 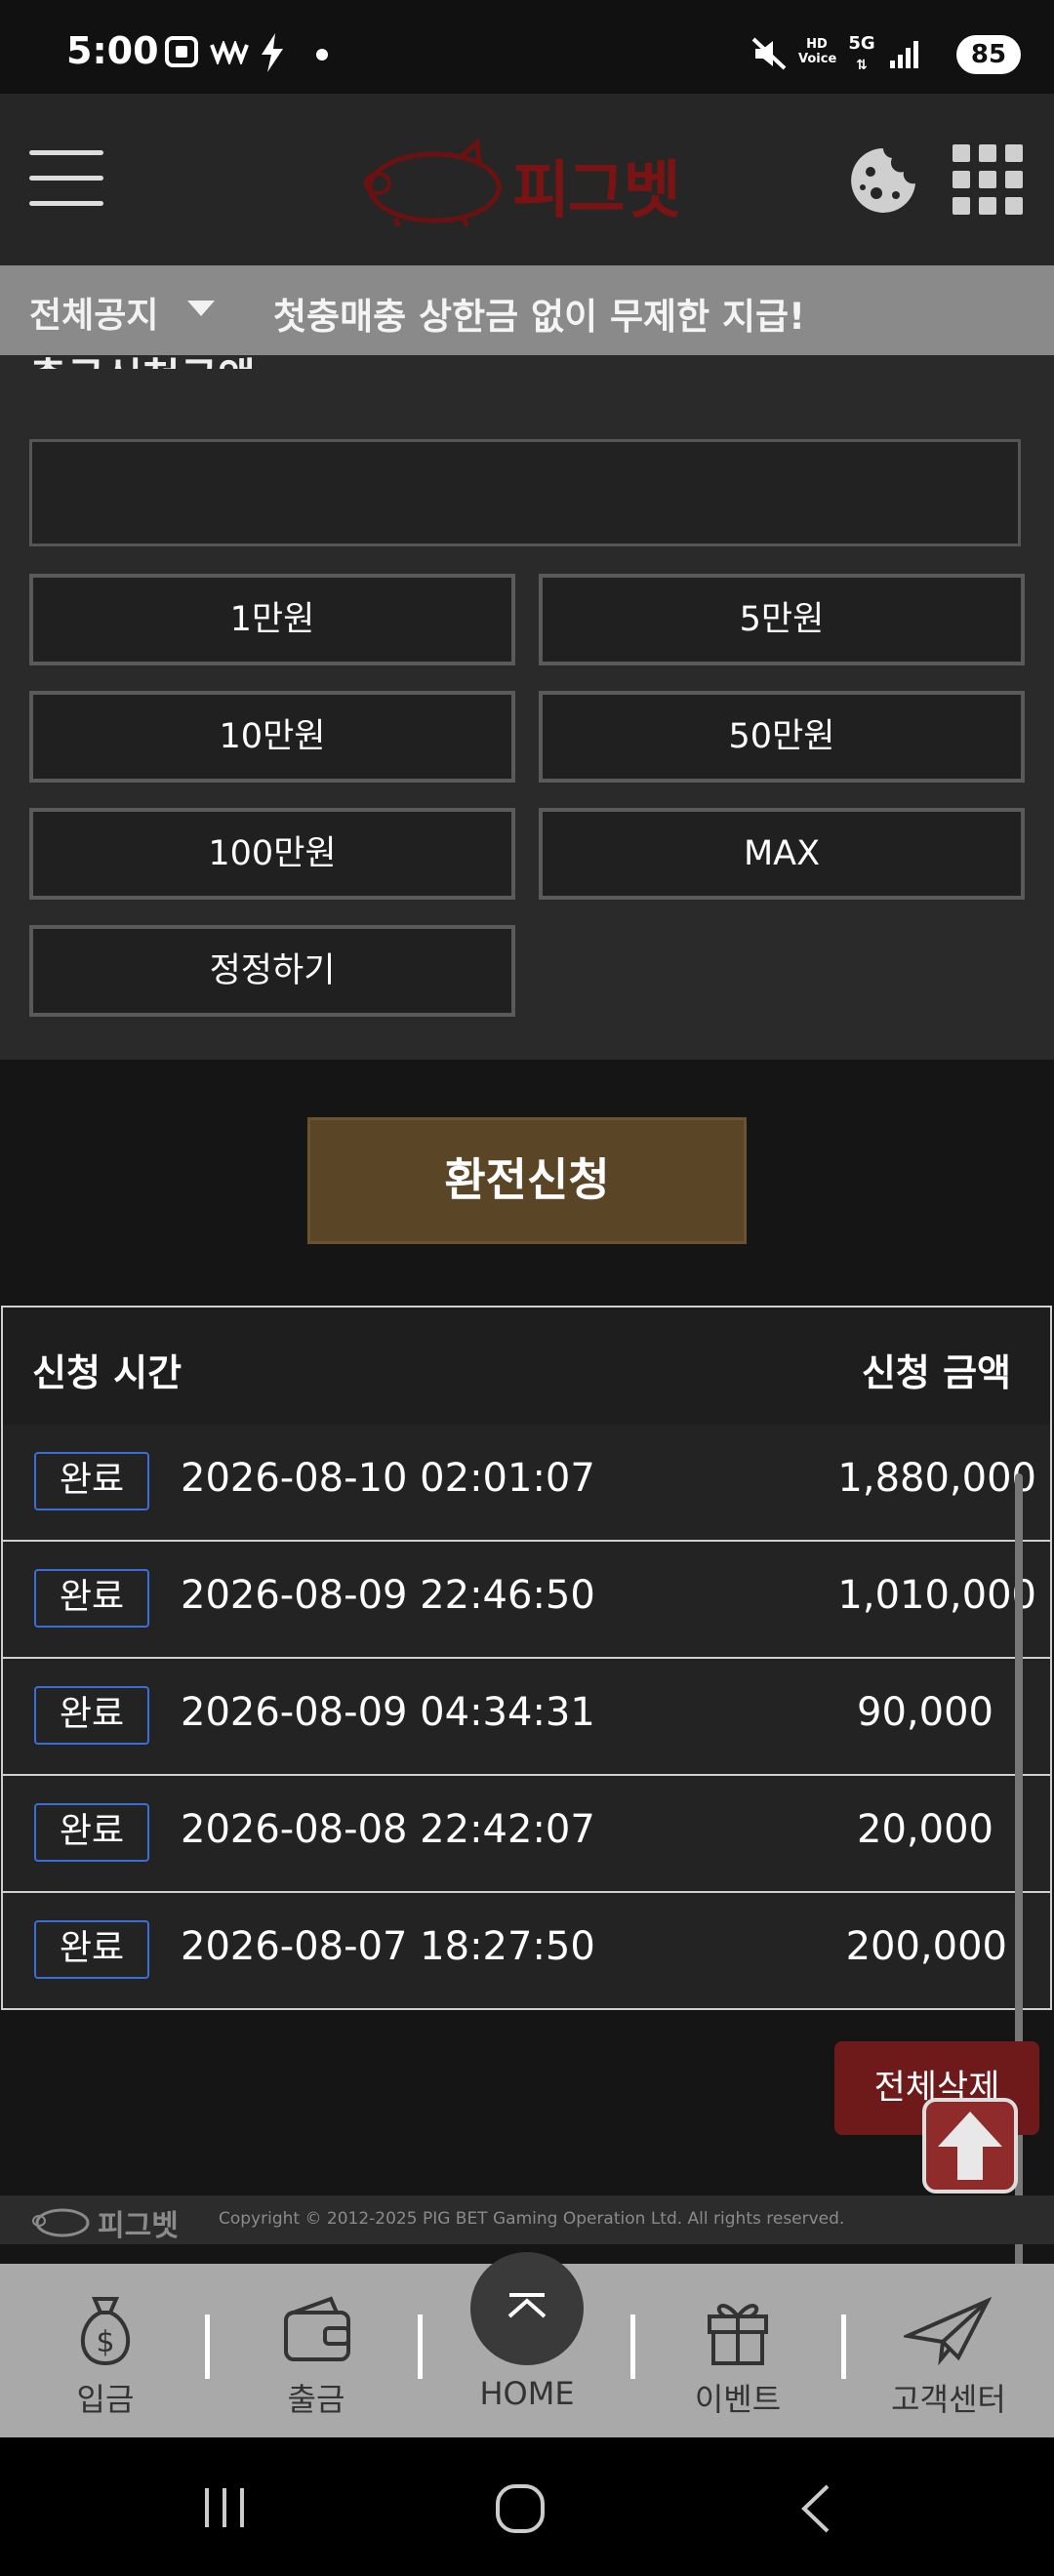 I want to click on system-nav-bar, so click(x=527, y=2506).